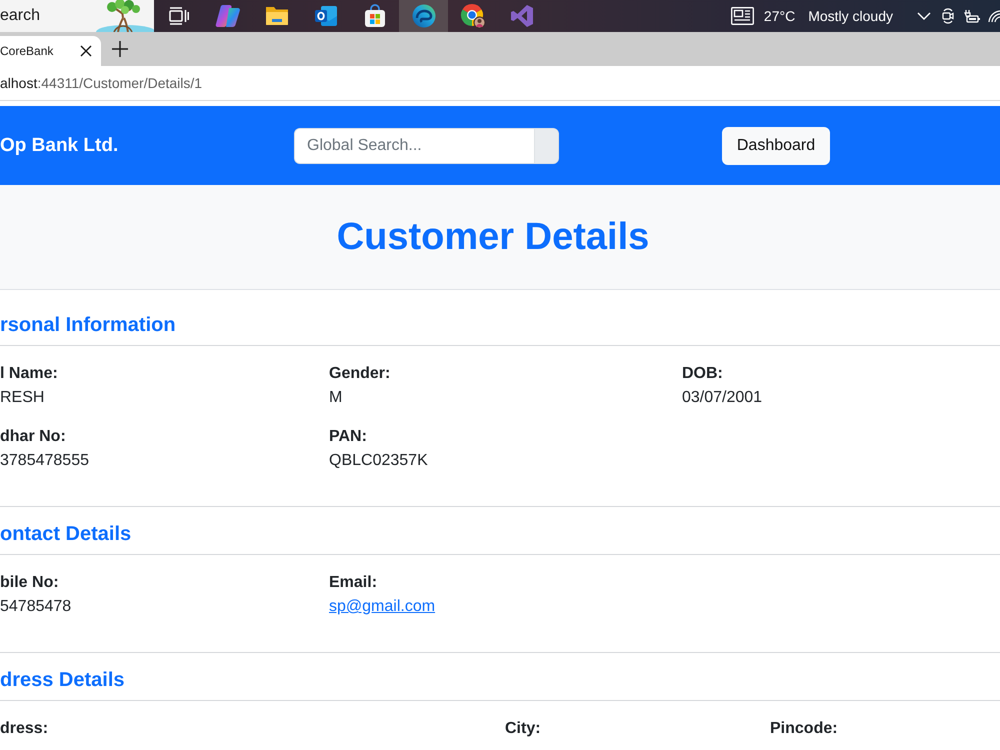  What do you see at coordinates (780, 16) in the screenshot?
I see `temperature-text: 27°C` at bounding box center [780, 16].